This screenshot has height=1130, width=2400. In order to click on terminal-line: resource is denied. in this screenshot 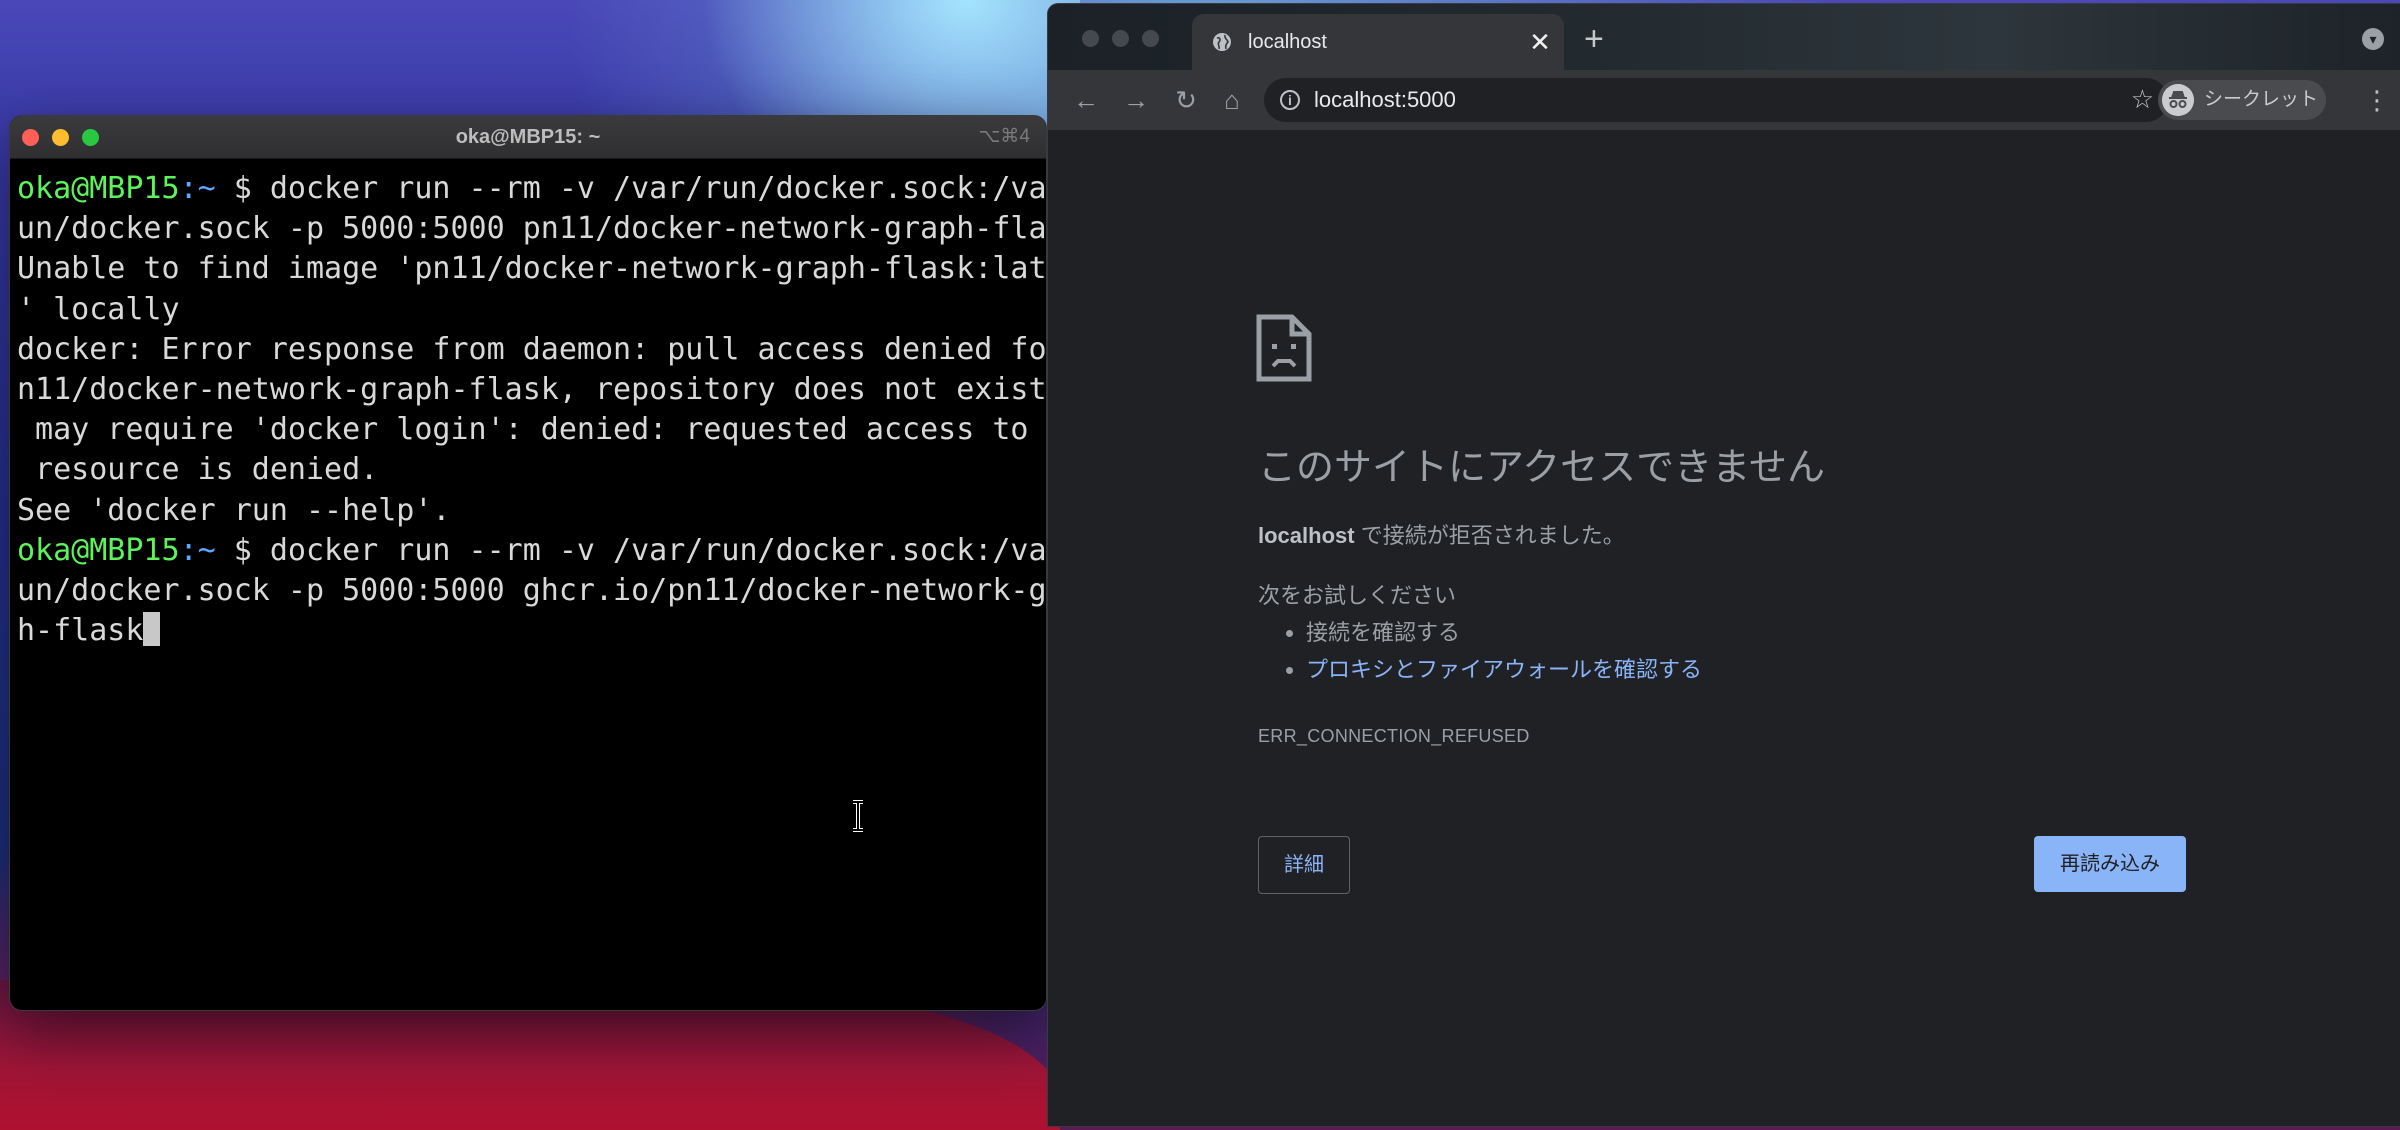, I will do `click(198, 470)`.